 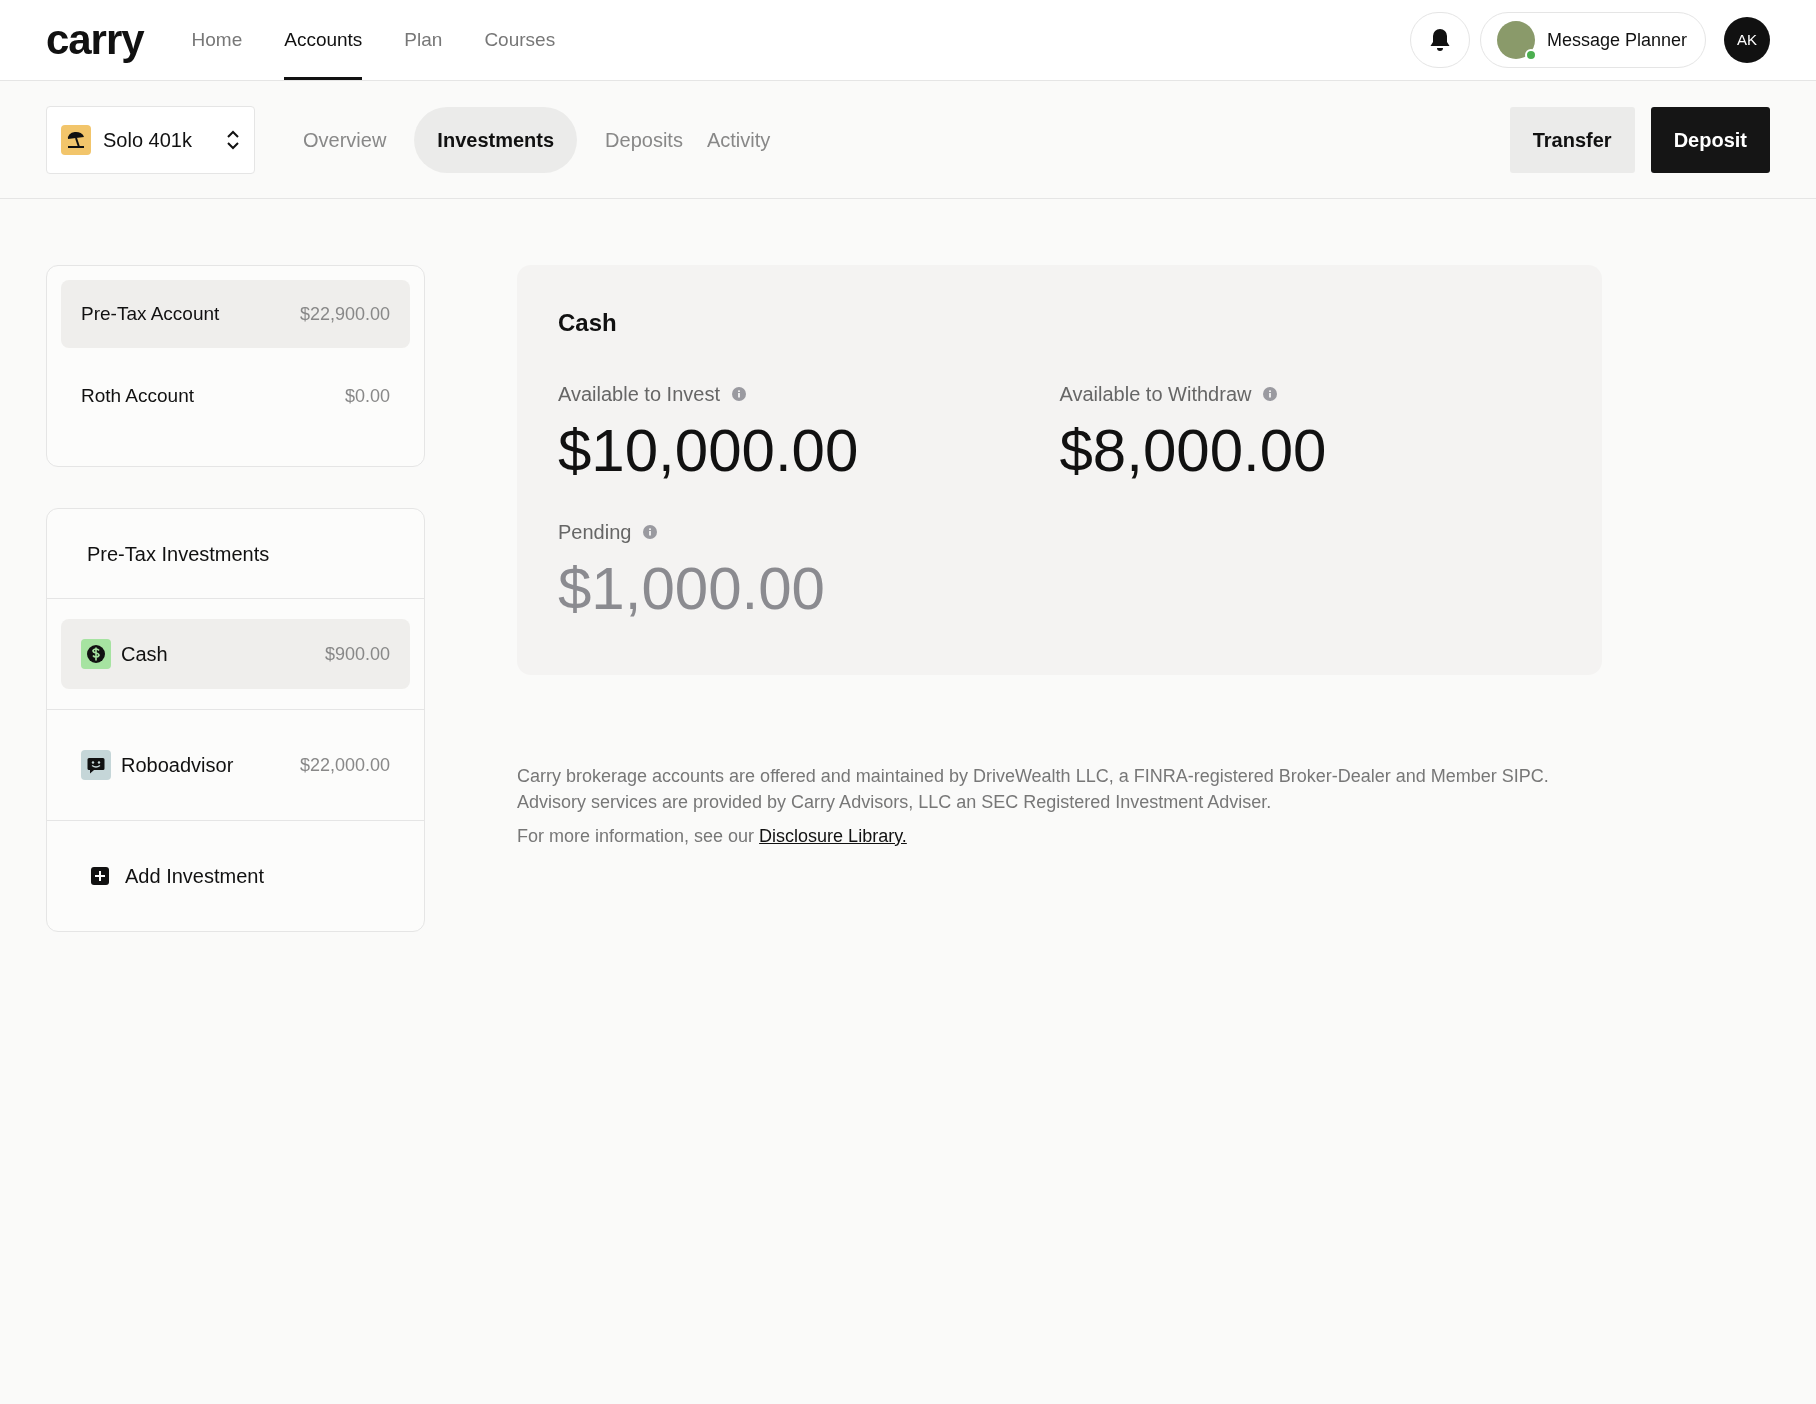 What do you see at coordinates (1155, 394) in the screenshot?
I see `stat-label: Available to Withdraw` at bounding box center [1155, 394].